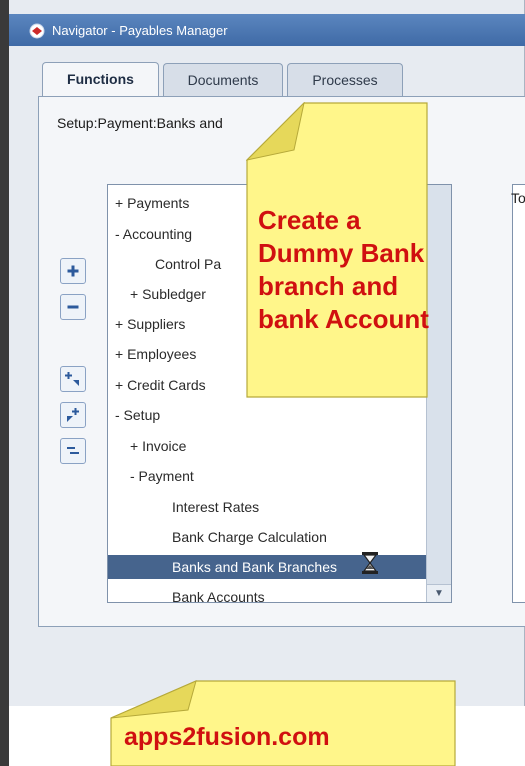  Describe the element at coordinates (438, 393) in the screenshot. I see `tree-scrollbar: ▼` at that location.